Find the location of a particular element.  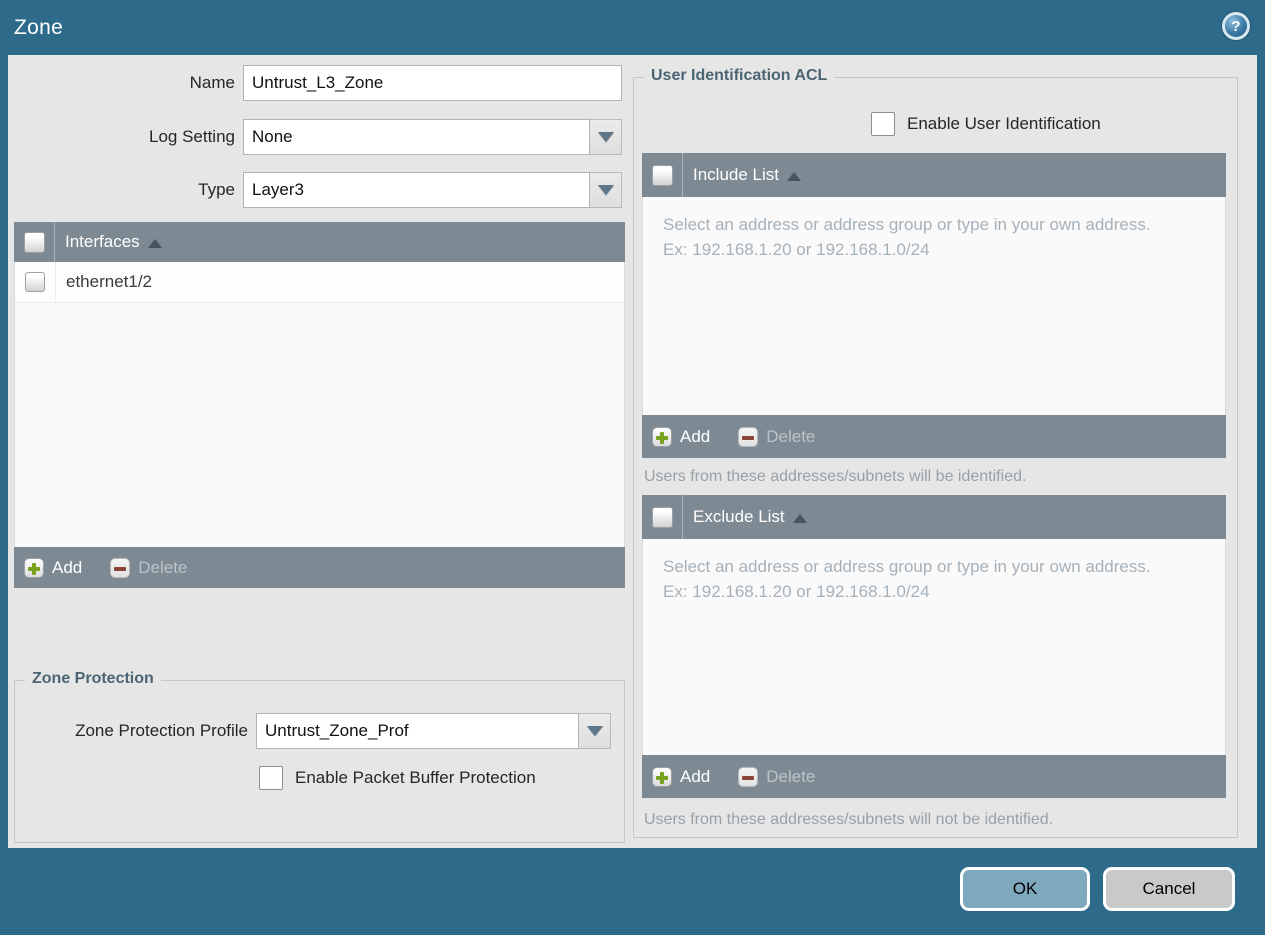

zone-protection-profile-input is located at coordinates (417, 731).